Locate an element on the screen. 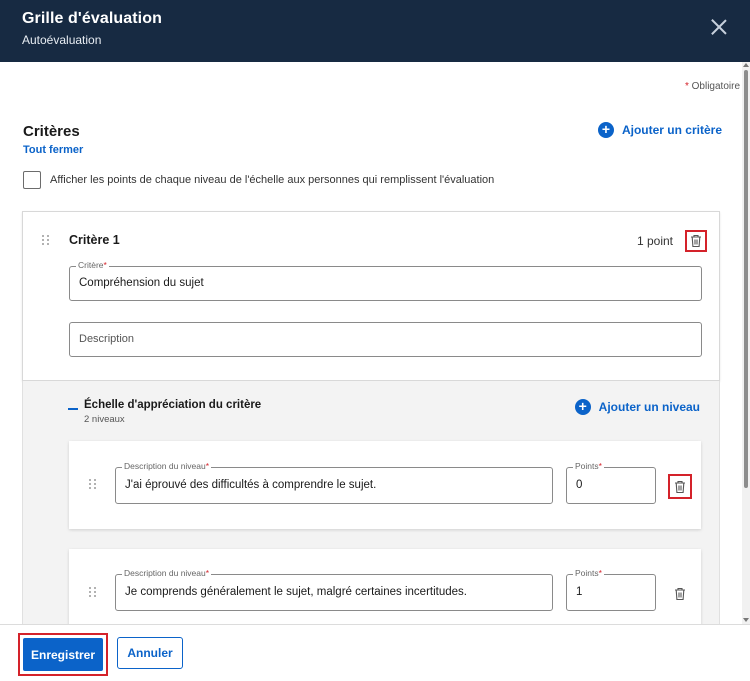  level-points-field: Points* 1 is located at coordinates (611, 589).